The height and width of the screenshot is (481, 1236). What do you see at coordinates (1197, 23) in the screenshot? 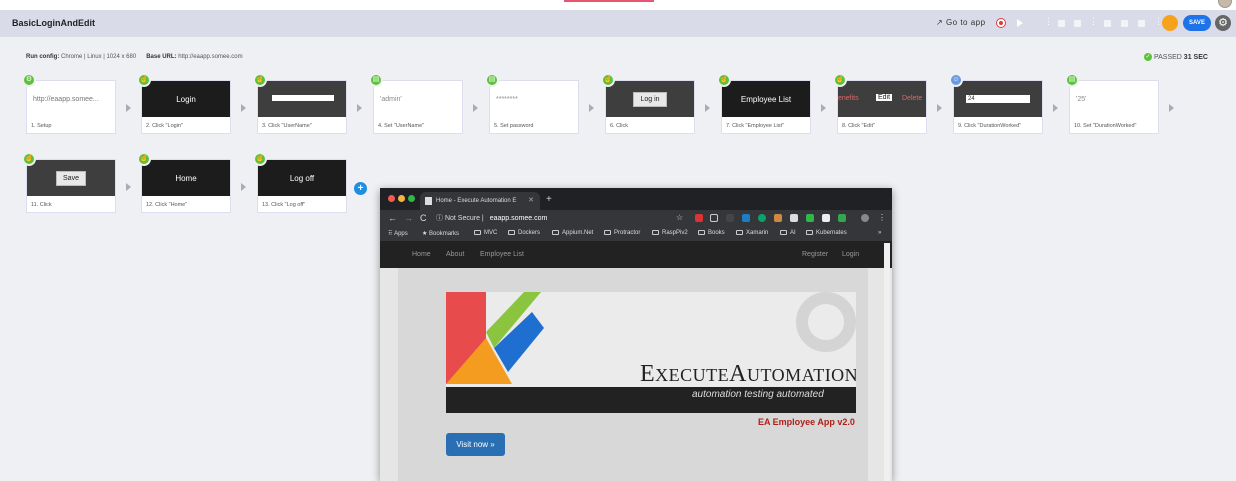
I see `save-button: SAVE` at bounding box center [1197, 23].